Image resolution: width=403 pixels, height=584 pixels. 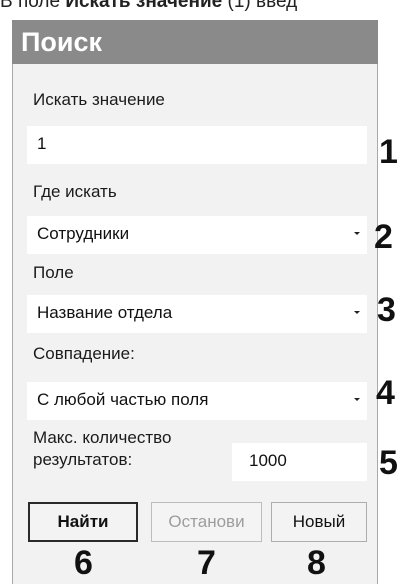 What do you see at coordinates (53, 272) in the screenshot?
I see `field-label: Поле` at bounding box center [53, 272].